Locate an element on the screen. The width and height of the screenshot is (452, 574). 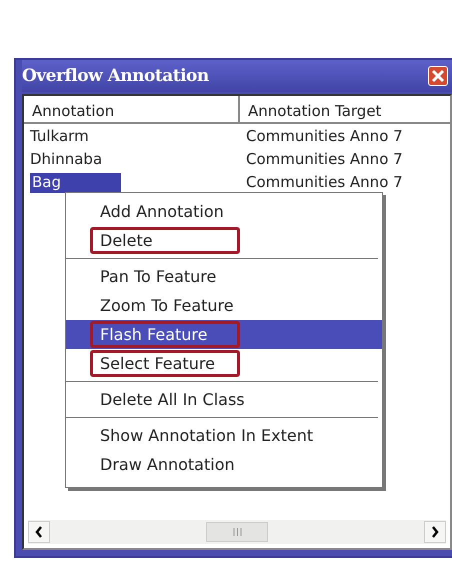
menu-item: Draw Annotation is located at coordinates (224, 464).